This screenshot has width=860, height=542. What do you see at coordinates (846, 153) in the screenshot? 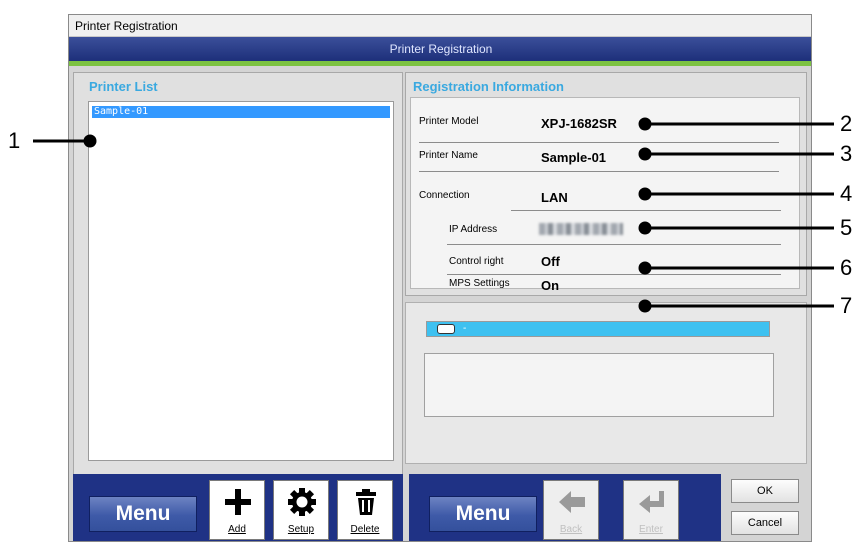
I see `callout-number-3: 3` at bounding box center [846, 153].